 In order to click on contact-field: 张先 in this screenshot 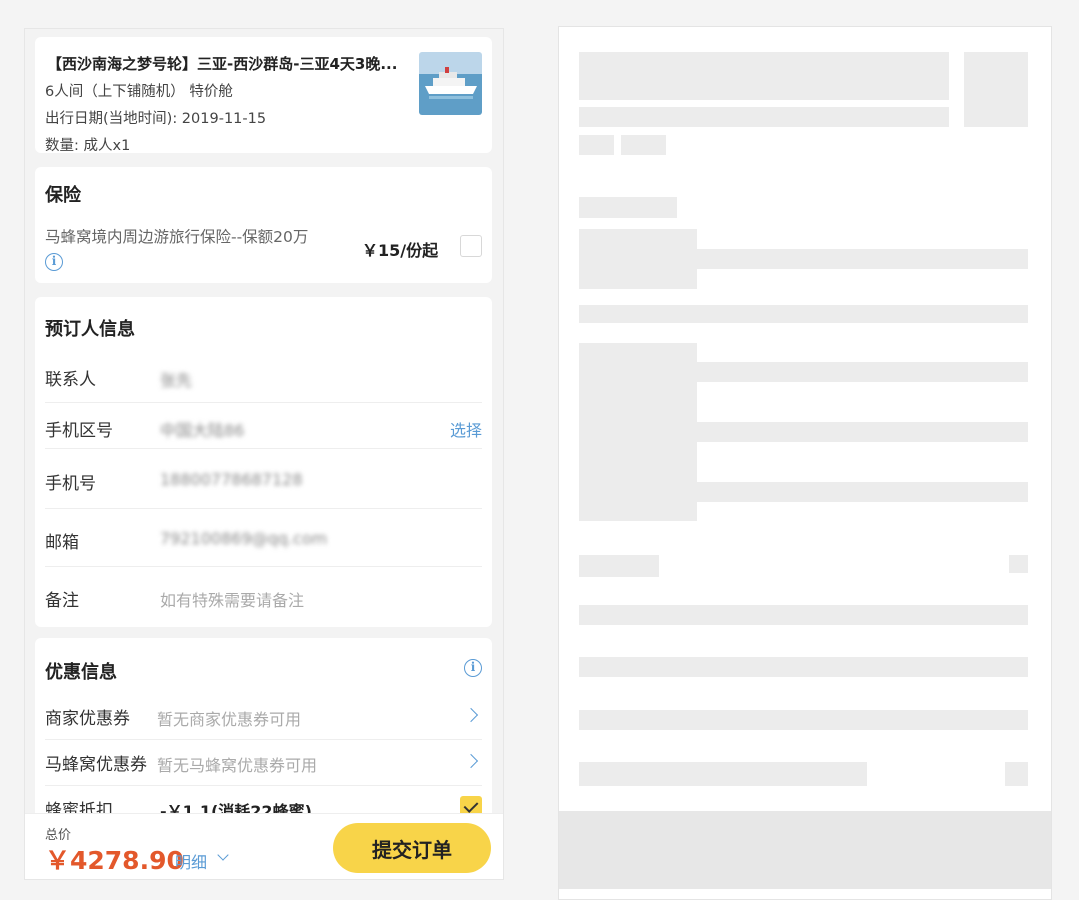, I will do `click(176, 379)`.